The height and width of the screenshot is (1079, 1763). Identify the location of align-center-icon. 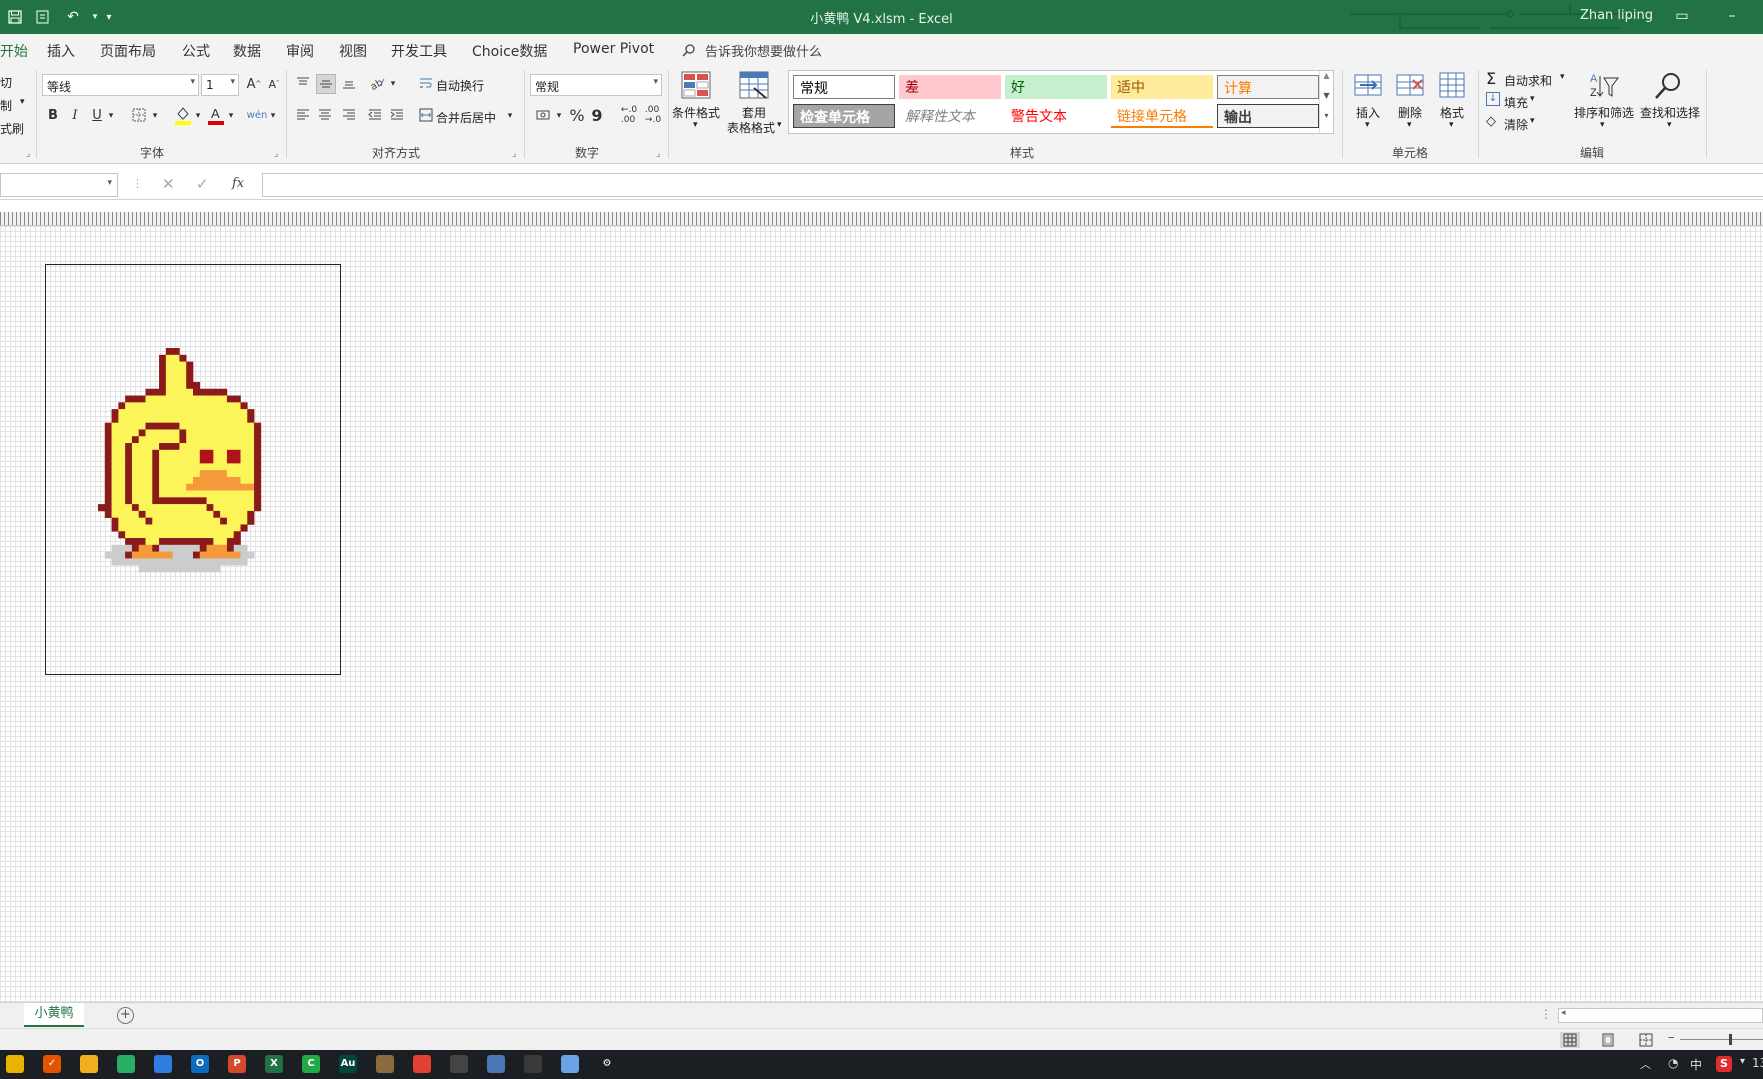
(325, 115).